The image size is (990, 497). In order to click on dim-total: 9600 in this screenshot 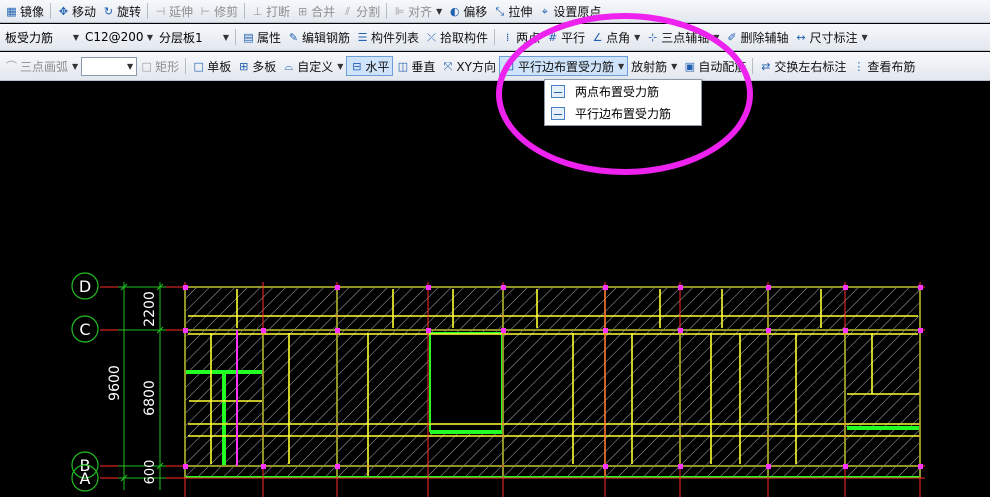, I will do `click(115, 383)`.